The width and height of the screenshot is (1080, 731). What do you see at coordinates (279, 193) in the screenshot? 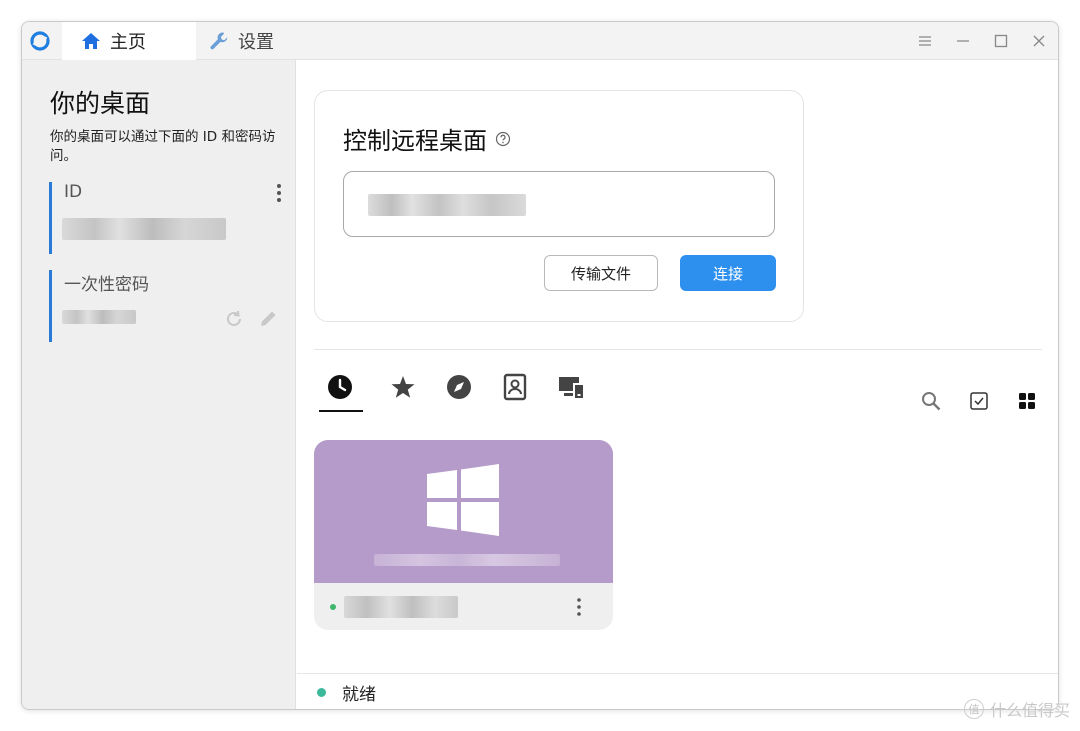
I see `more-options-icon` at bounding box center [279, 193].